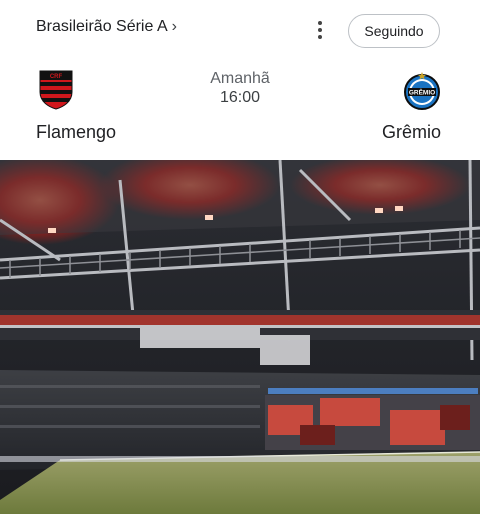 The width and height of the screenshot is (480, 514). Describe the element at coordinates (412, 132) in the screenshot. I see `away-team-name: Grêmio` at that location.